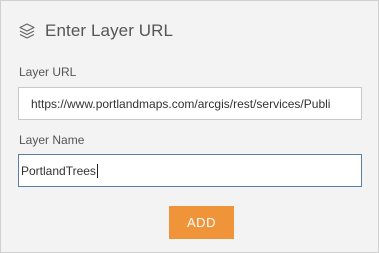 This screenshot has height=253, width=379. I want to click on layer-url-label: Layer URL, so click(48, 72).